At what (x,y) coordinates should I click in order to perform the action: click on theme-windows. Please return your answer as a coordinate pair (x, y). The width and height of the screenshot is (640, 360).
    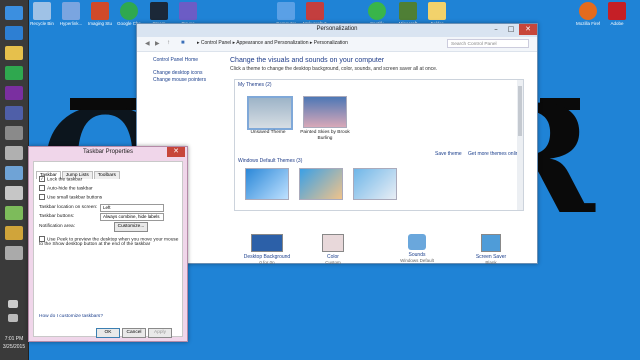
    Looking at the image, I should click on (267, 184).